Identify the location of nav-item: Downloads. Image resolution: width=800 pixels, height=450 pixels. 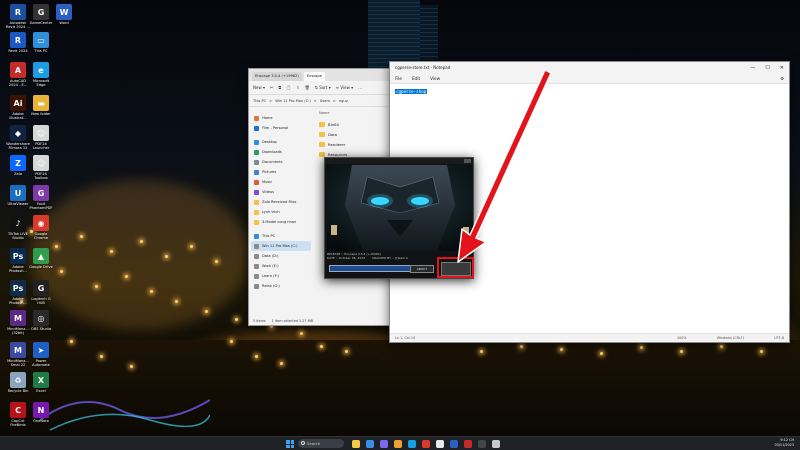
(281, 152).